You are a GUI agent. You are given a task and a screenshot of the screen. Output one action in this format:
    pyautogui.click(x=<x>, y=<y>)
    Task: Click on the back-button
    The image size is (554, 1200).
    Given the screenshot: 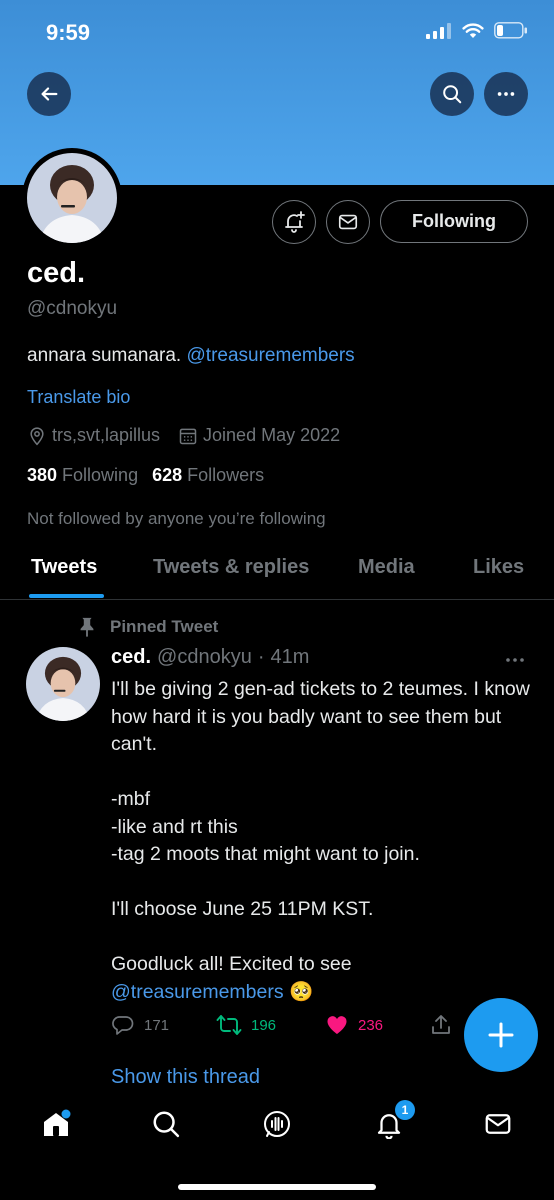 What is the action you would take?
    pyautogui.click(x=49, y=94)
    